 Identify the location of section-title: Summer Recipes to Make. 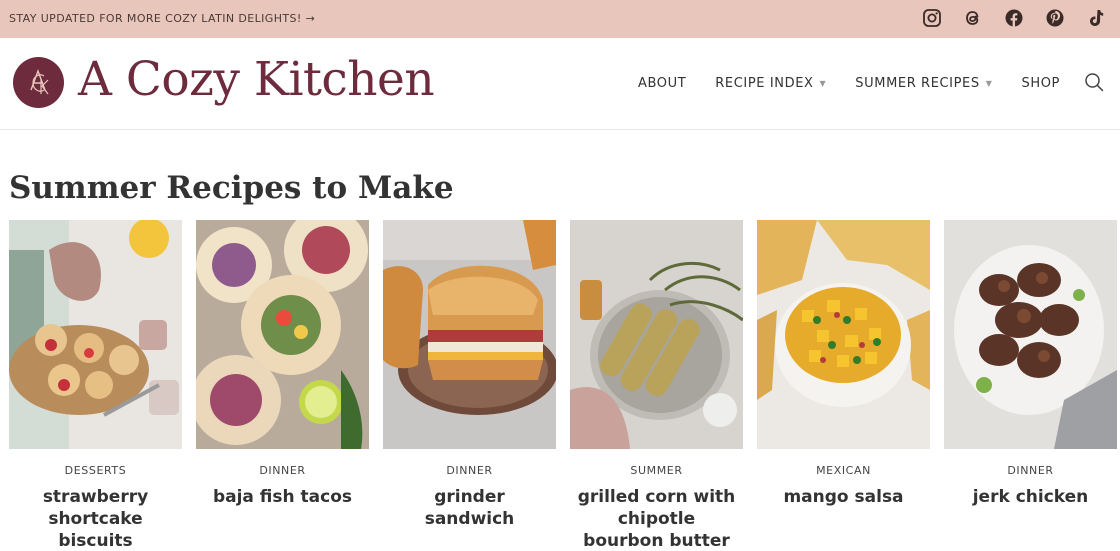
(231, 188).